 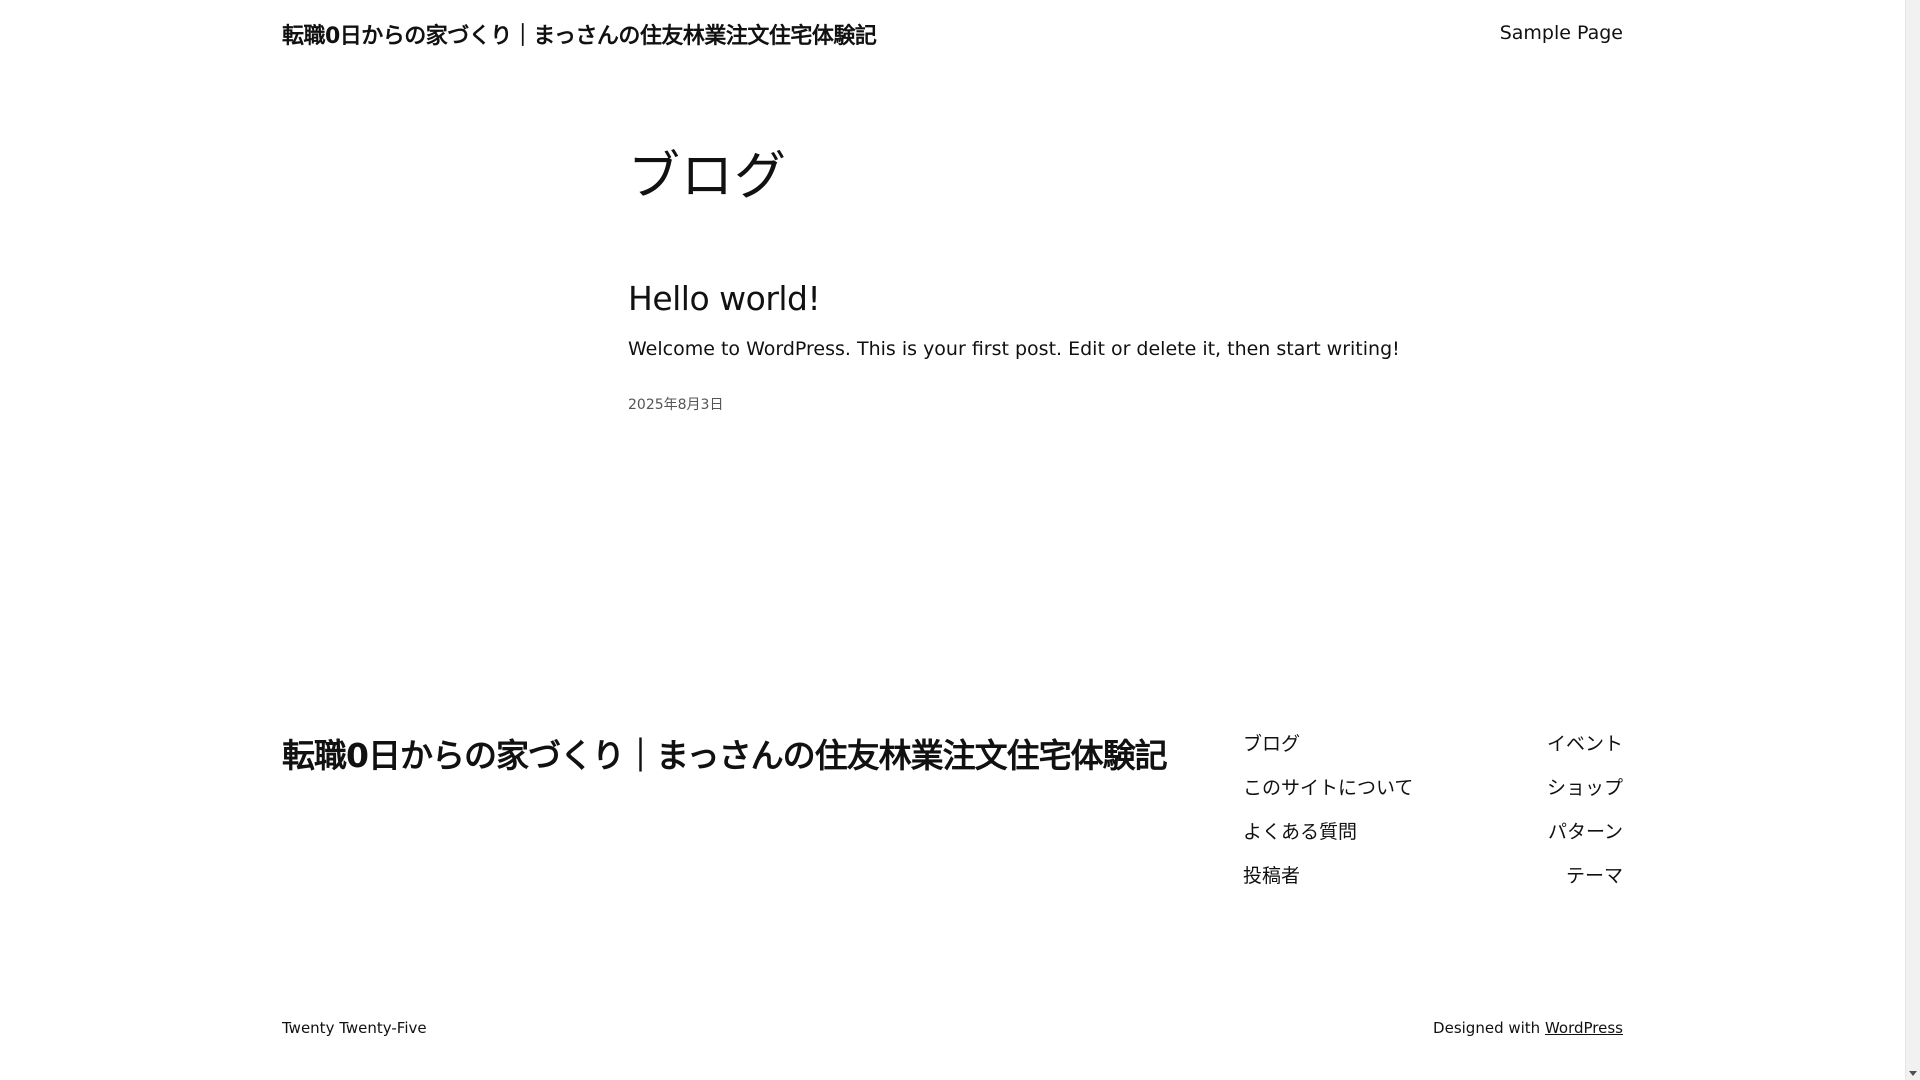 I want to click on vertical-scrollbar, so click(x=1912, y=540).